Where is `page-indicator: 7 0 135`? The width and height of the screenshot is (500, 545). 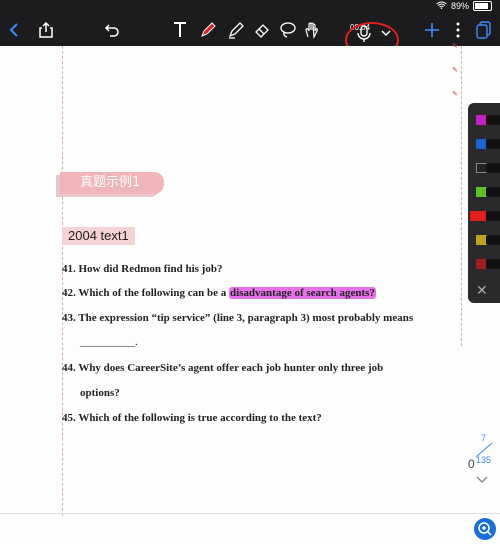 page-indicator: 7 0 135 is located at coordinates (483, 452).